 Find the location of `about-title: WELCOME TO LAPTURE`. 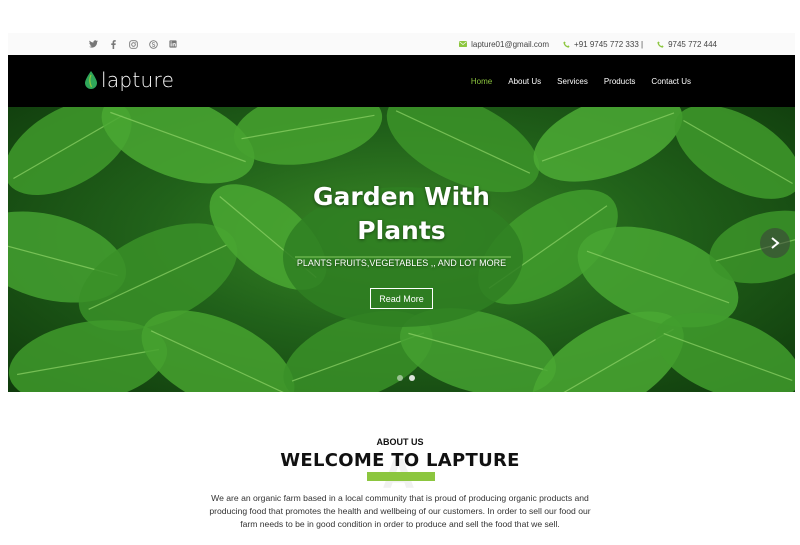

about-title: WELCOME TO LAPTURE is located at coordinates (400, 460).